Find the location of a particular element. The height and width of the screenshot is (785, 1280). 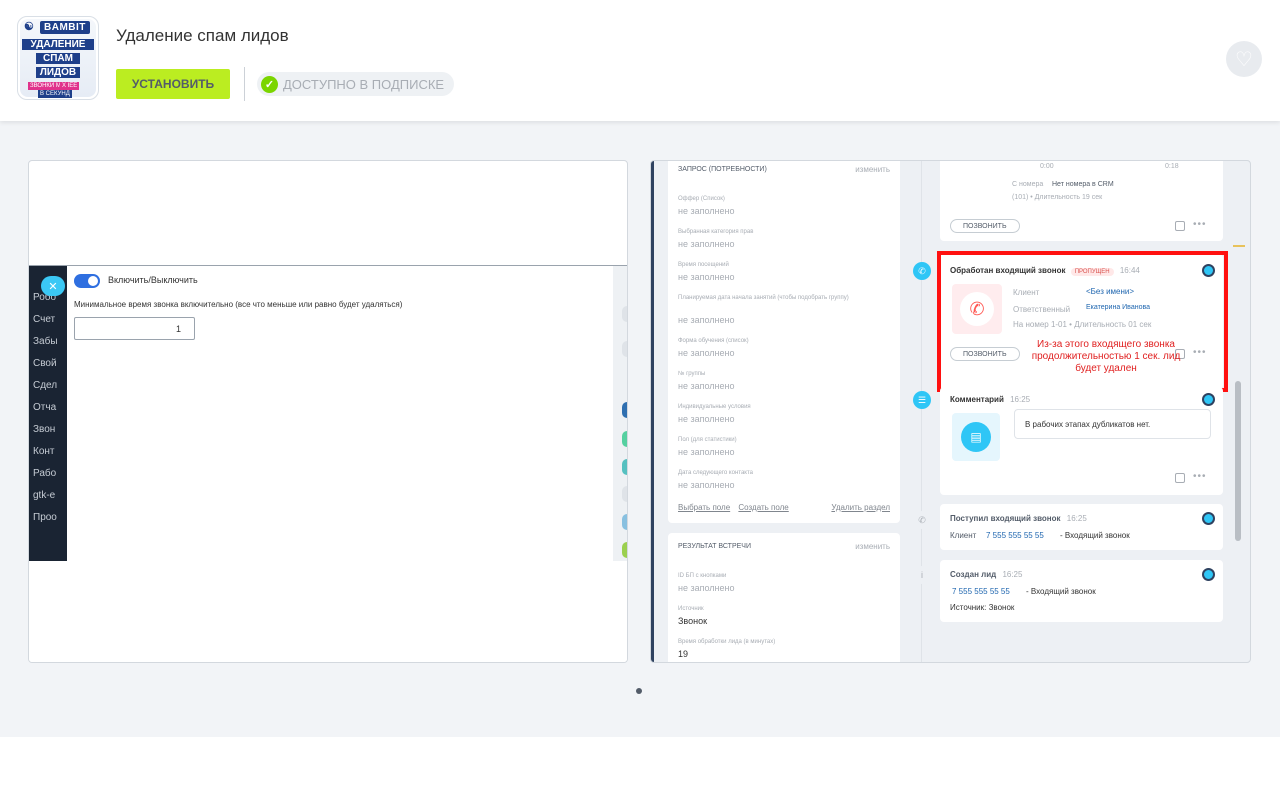

carousel-dot is located at coordinates (639, 691).